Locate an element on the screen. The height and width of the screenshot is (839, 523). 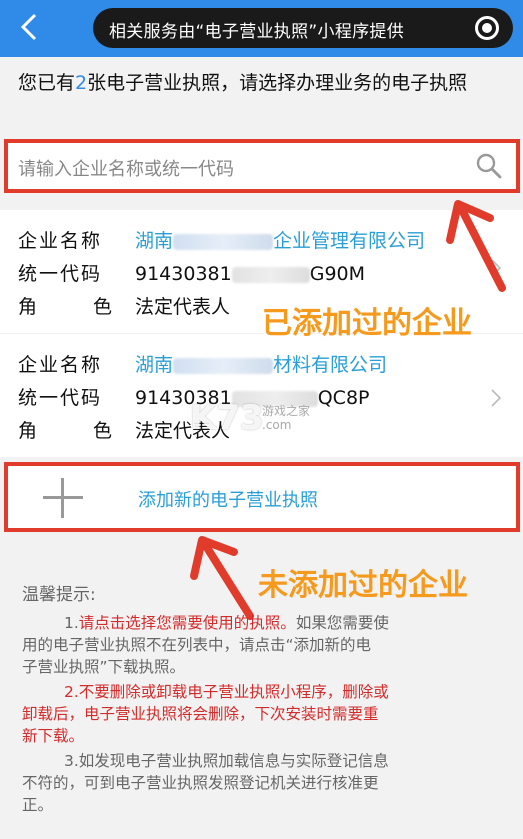
license-count: 2 is located at coordinates (81, 83).